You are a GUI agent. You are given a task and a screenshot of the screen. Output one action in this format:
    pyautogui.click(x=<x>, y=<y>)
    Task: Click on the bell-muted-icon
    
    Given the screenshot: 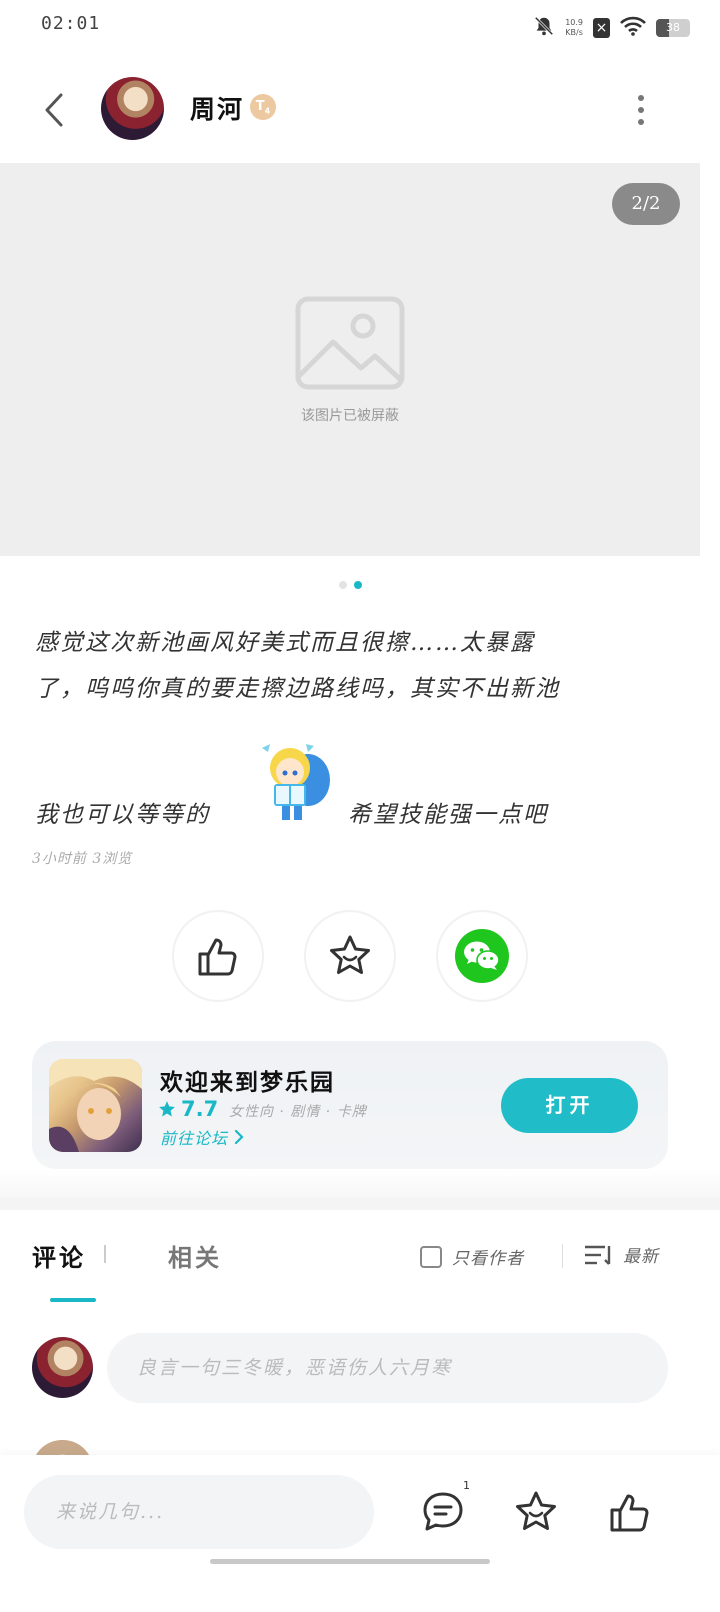 What is the action you would take?
    pyautogui.click(x=544, y=28)
    